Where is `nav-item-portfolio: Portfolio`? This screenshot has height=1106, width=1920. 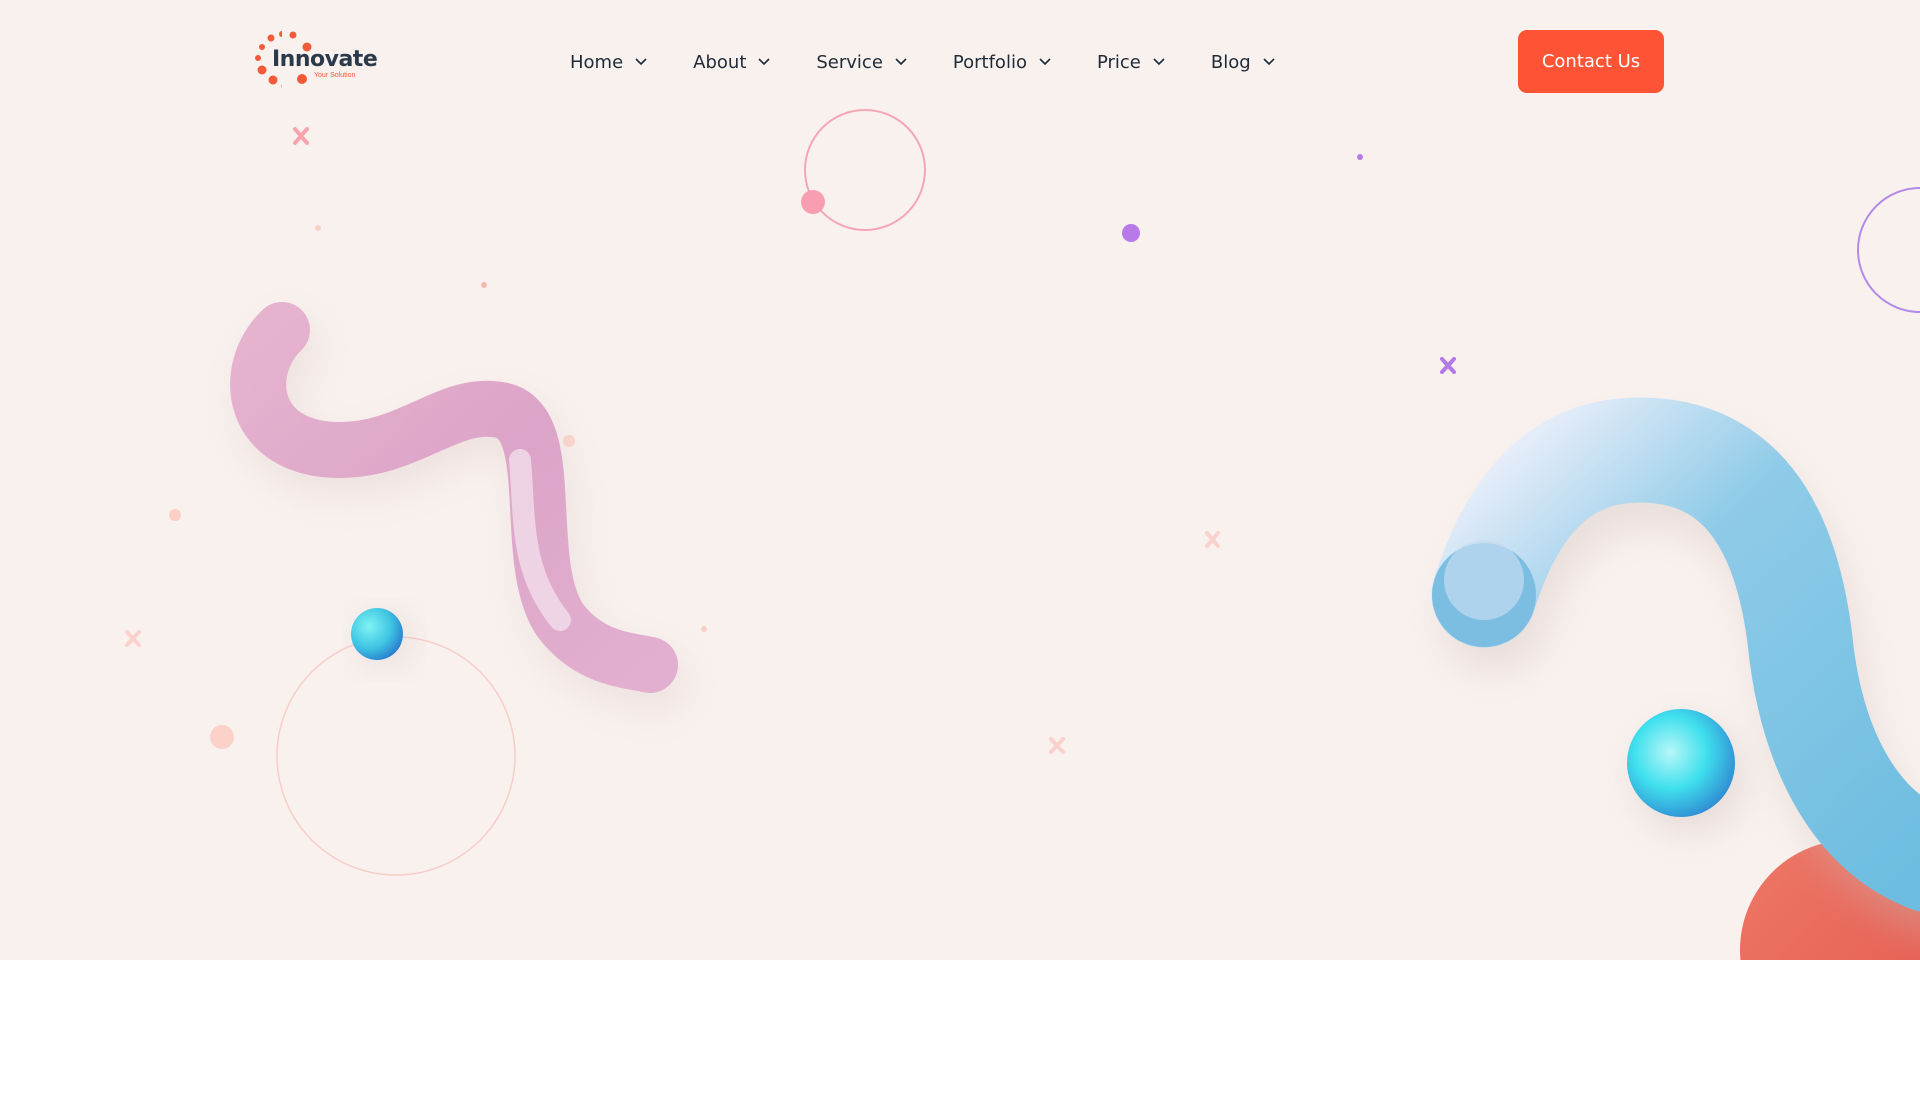
nav-item-portfolio: Portfolio is located at coordinates (1002, 62).